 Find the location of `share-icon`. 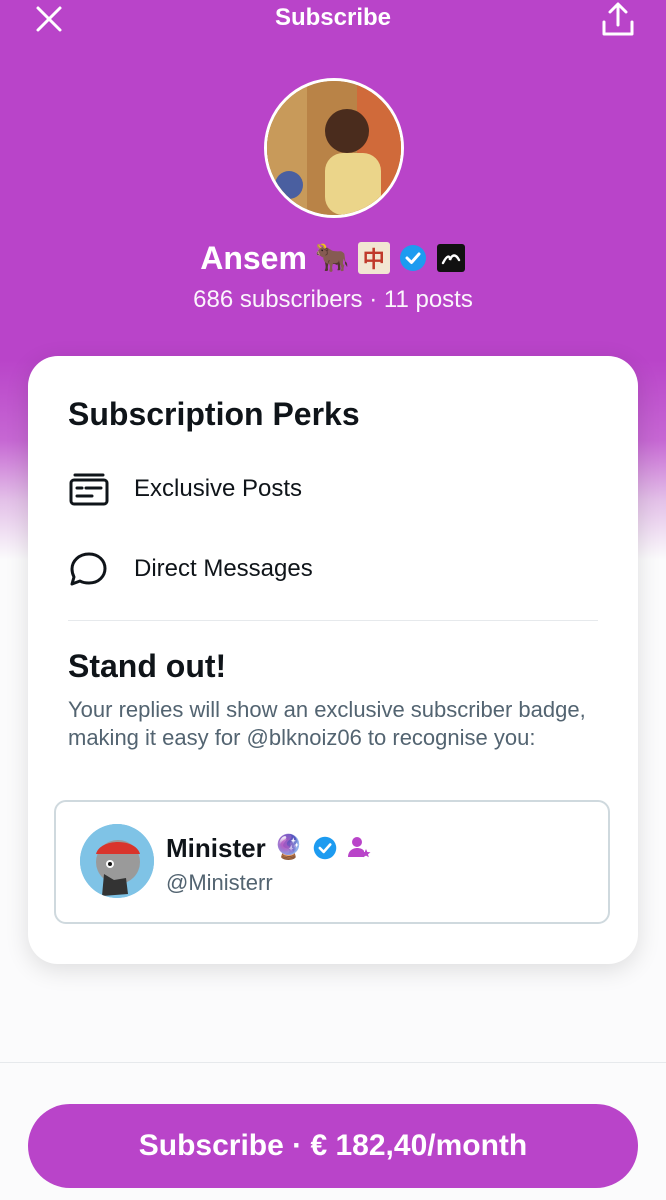

share-icon is located at coordinates (618, 19).